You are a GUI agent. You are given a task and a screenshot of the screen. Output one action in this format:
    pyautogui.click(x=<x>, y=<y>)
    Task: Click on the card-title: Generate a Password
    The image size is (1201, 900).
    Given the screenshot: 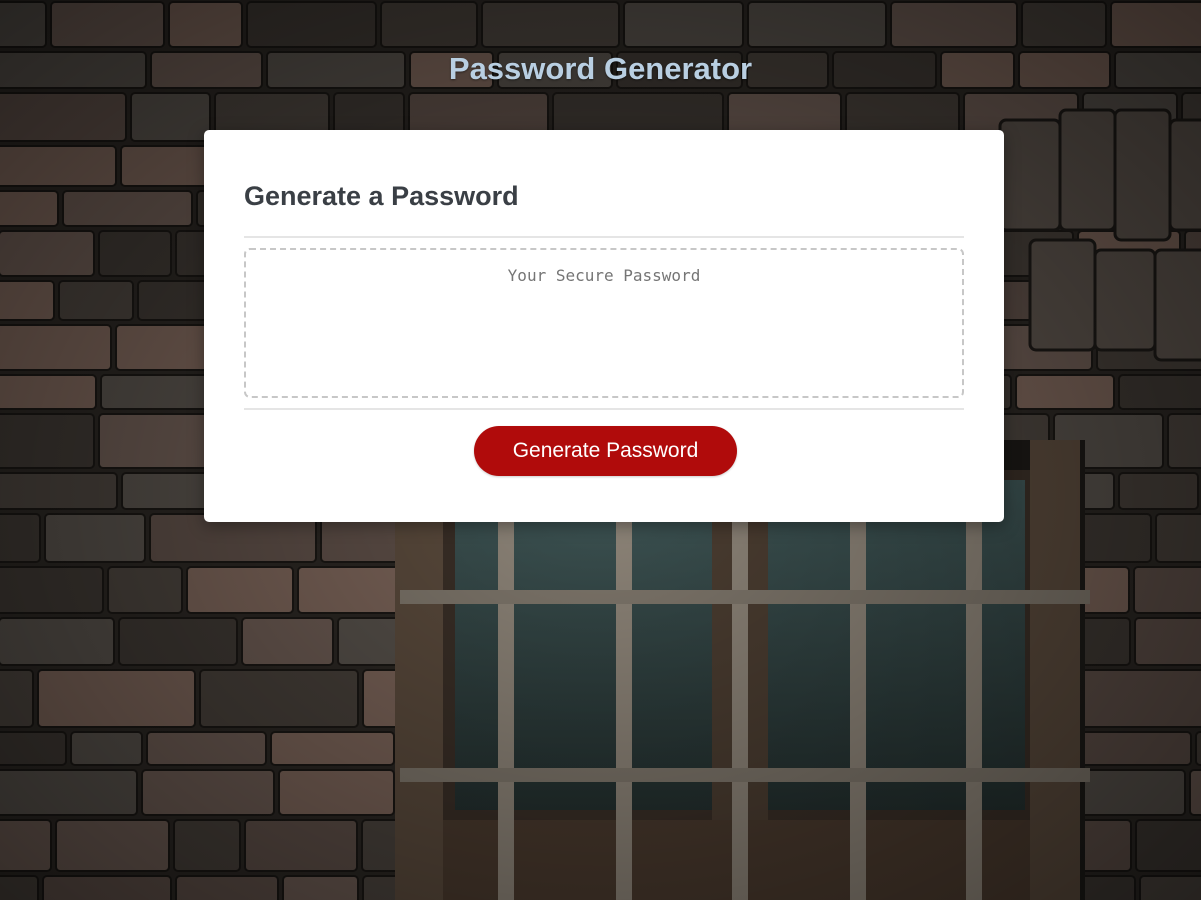 What is the action you would take?
    pyautogui.click(x=381, y=196)
    